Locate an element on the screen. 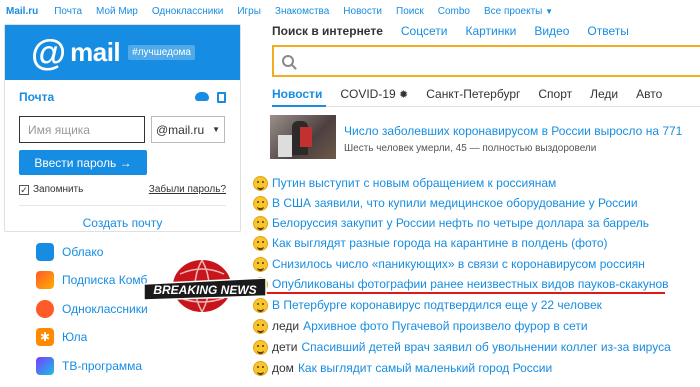  service-combo: Подписка Комб is located at coordinates (91, 280).